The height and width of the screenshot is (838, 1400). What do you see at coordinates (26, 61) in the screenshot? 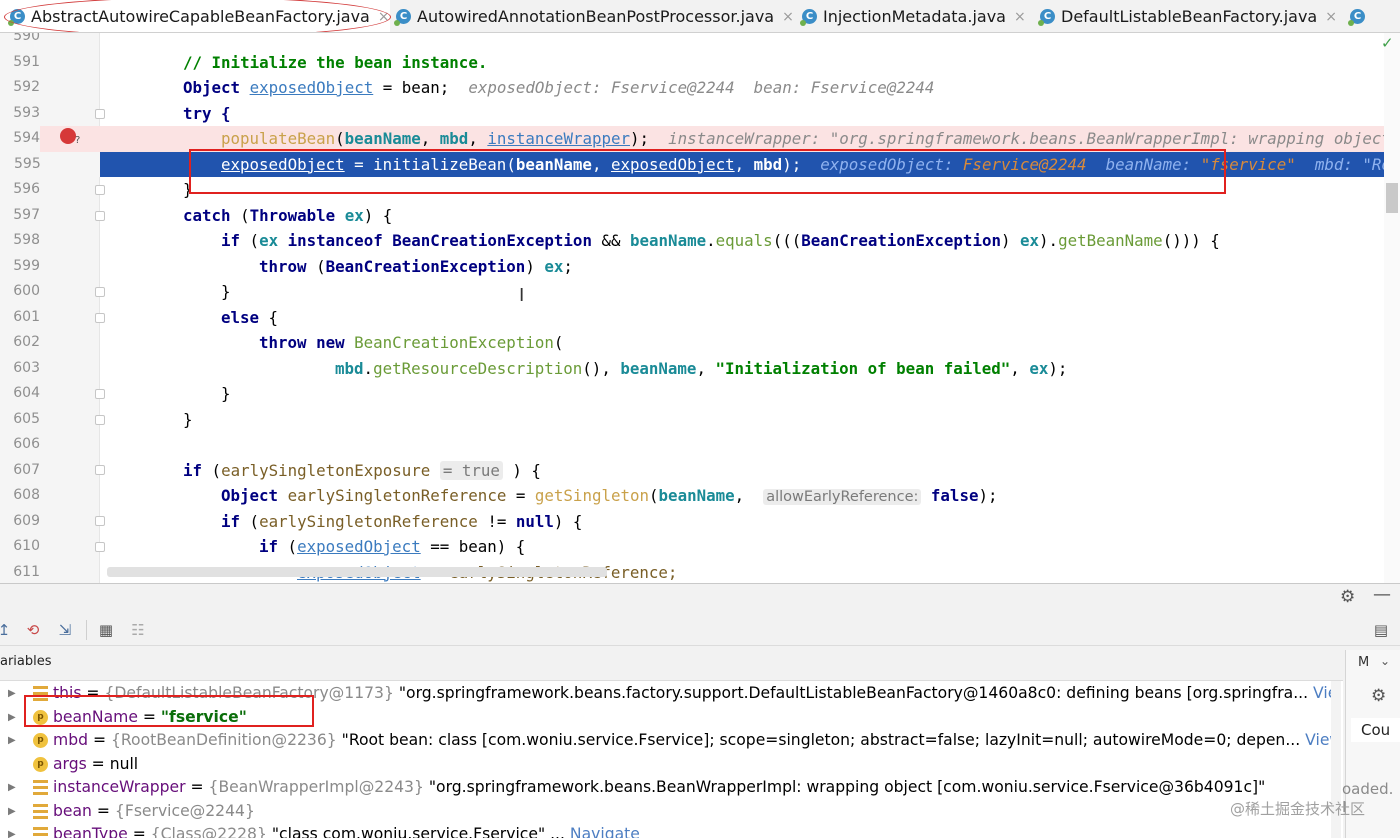
I see `line-number: 591` at bounding box center [26, 61].